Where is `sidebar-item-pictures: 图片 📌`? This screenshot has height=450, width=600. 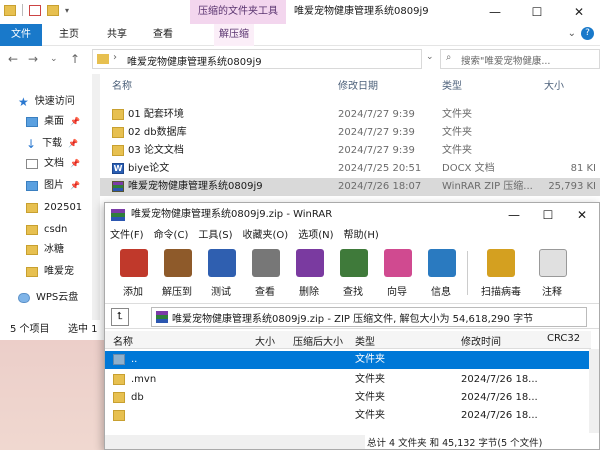 sidebar-item-pictures: 图片 📌 is located at coordinates (53, 186).